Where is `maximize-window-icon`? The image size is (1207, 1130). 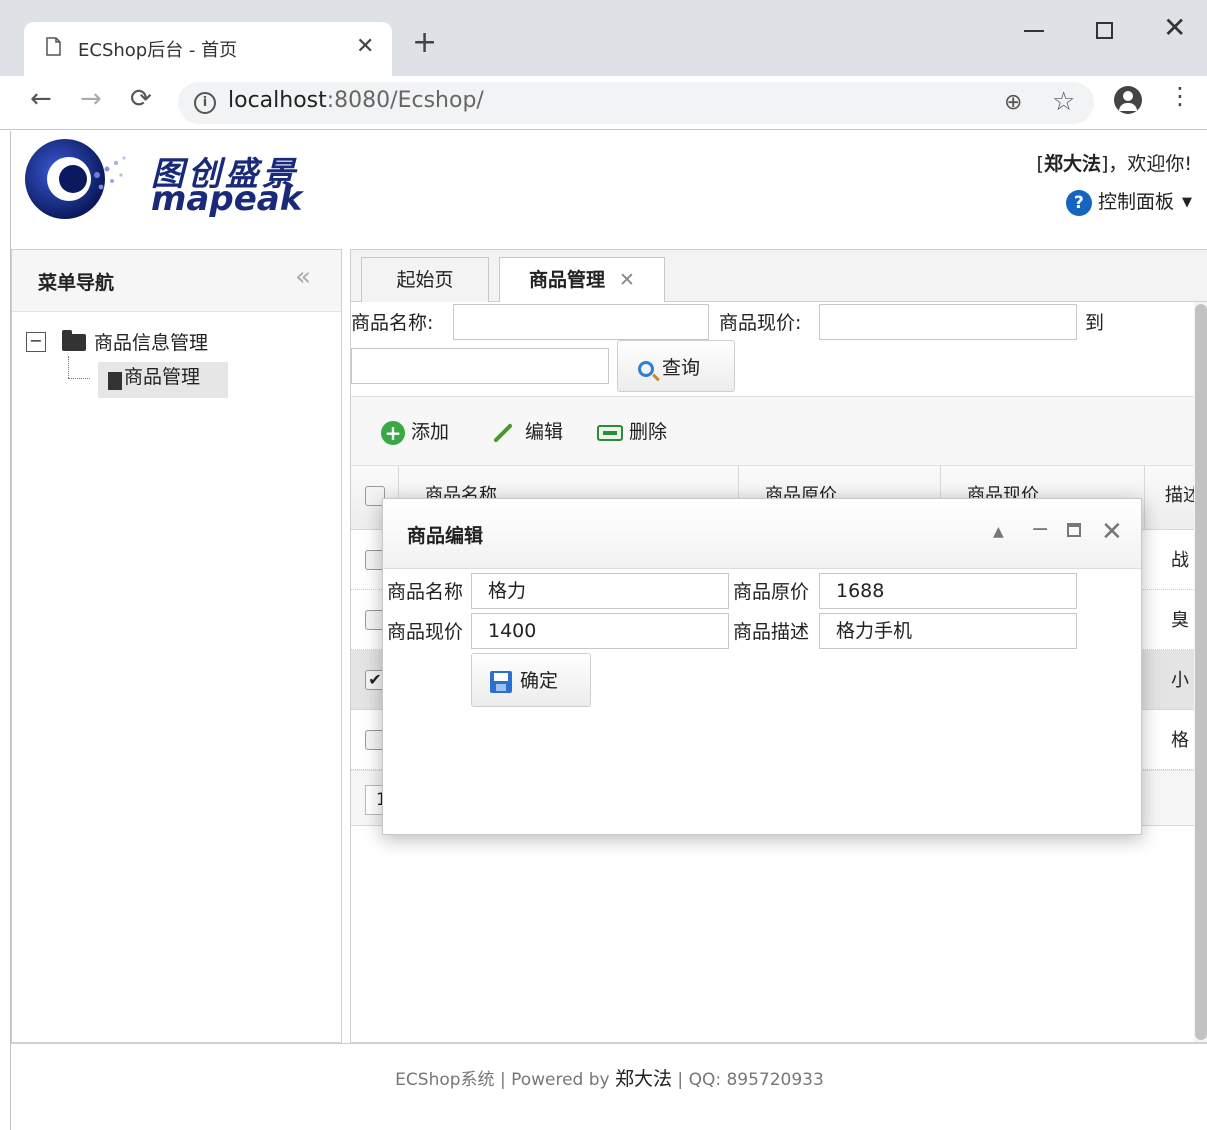
maximize-window-icon is located at coordinates (1104, 30).